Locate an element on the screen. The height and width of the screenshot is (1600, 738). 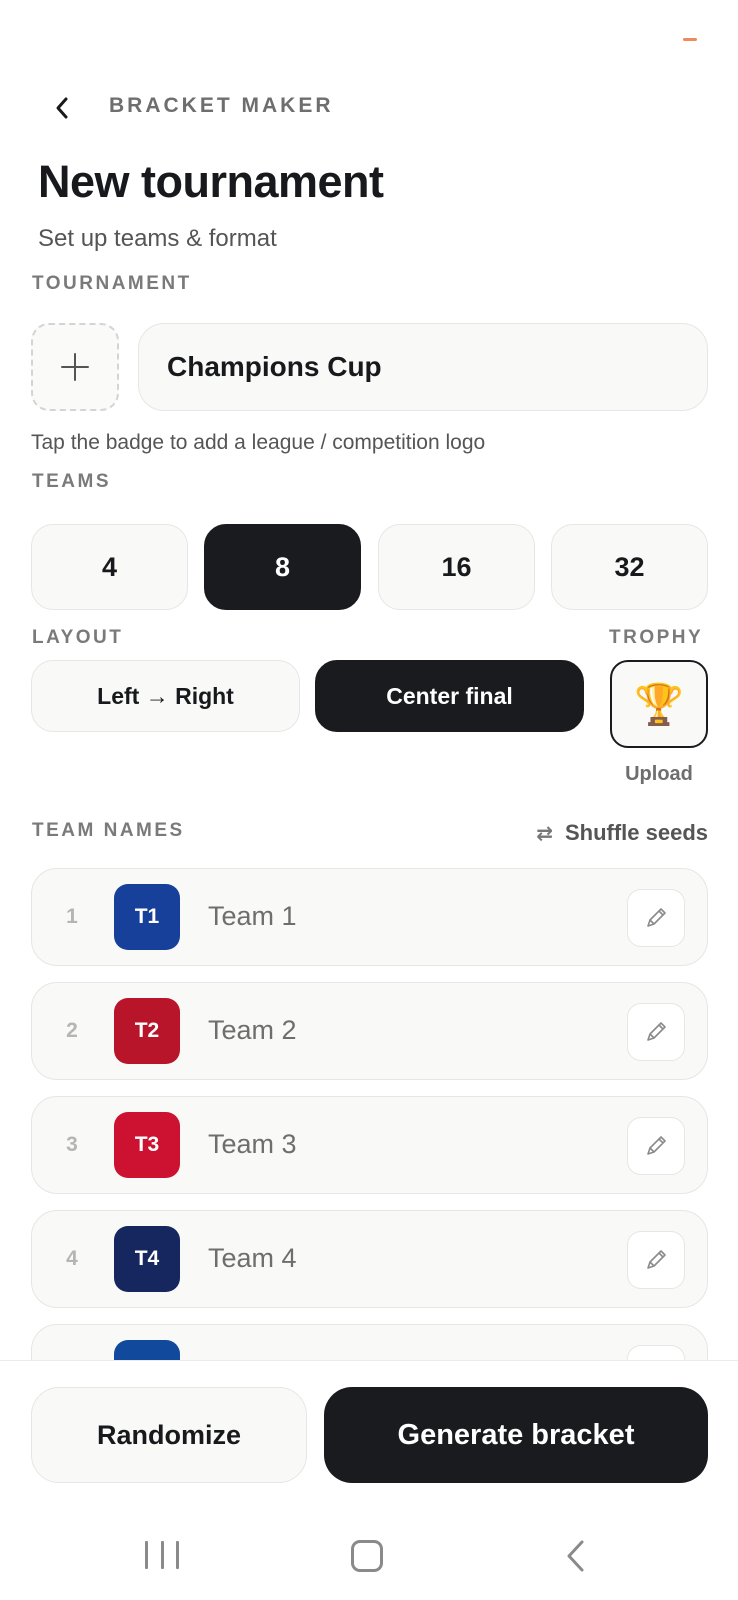
chevron-left-icon is located at coordinates (62, 108).